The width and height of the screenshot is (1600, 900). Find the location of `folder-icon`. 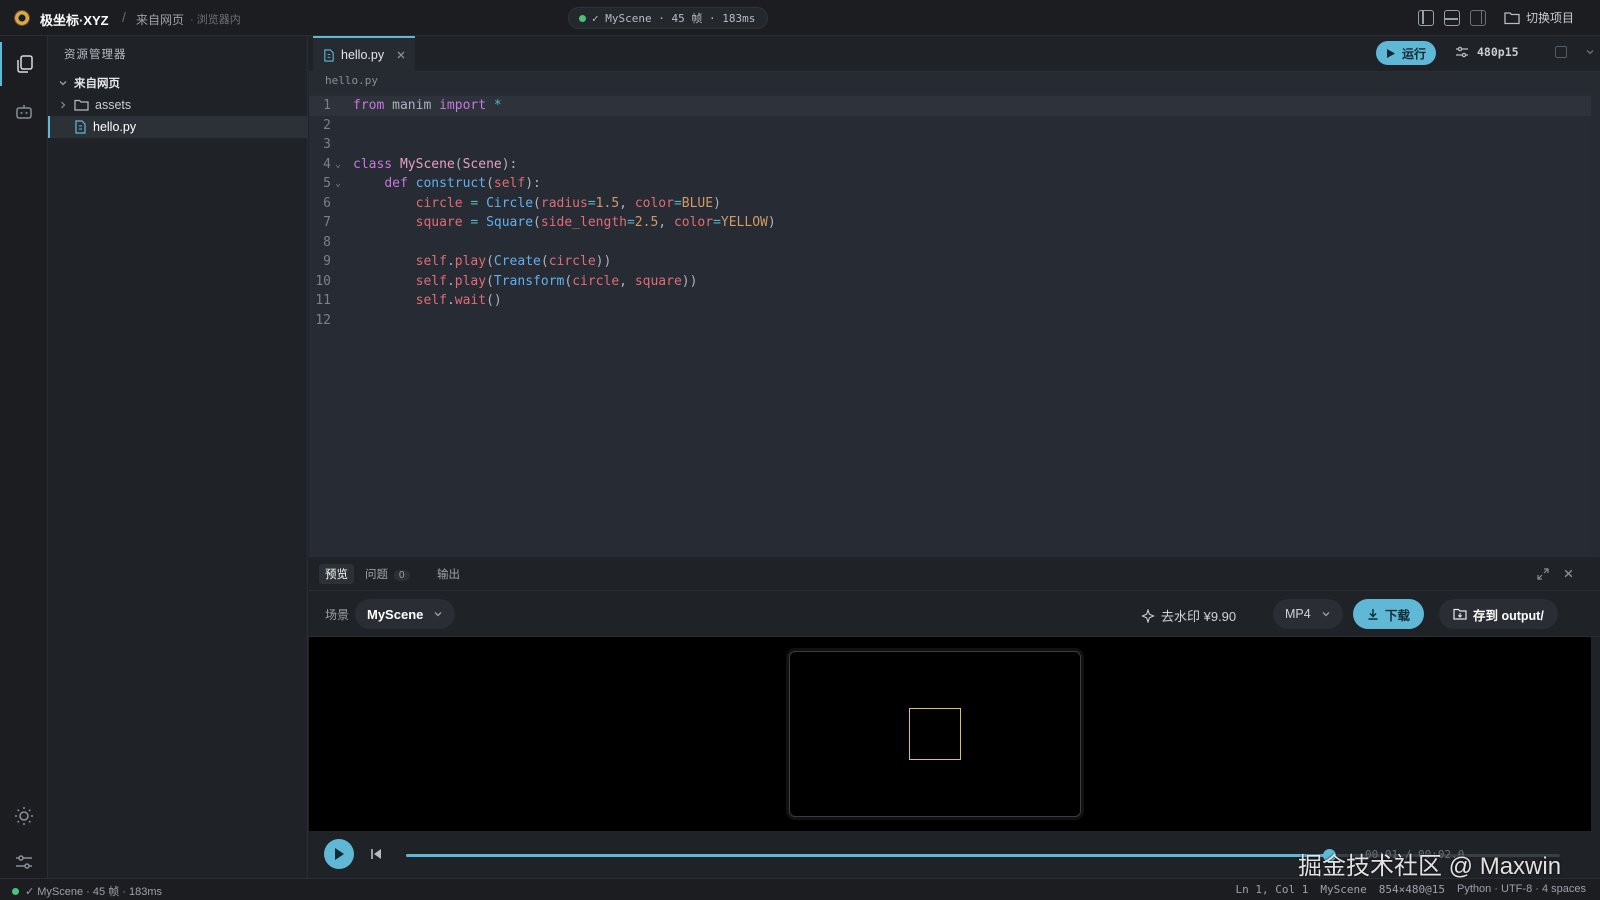

folder-icon is located at coordinates (81, 105).